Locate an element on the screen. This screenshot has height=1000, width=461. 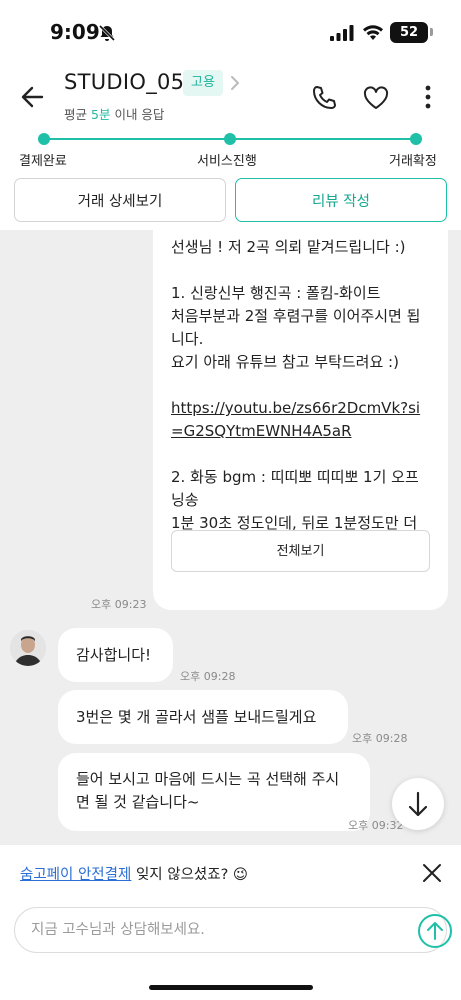
response-suffix: 이내 응답 is located at coordinates (139, 114).